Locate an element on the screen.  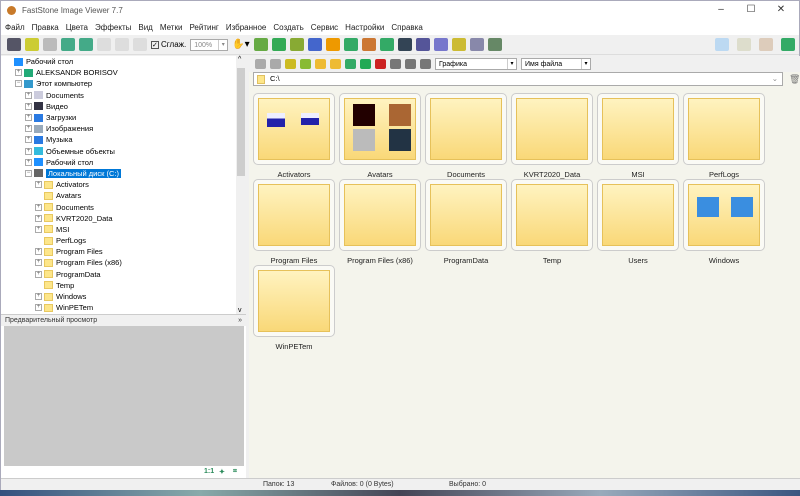
folder-thumbnail: Program Files is located at coordinates (294, 222).